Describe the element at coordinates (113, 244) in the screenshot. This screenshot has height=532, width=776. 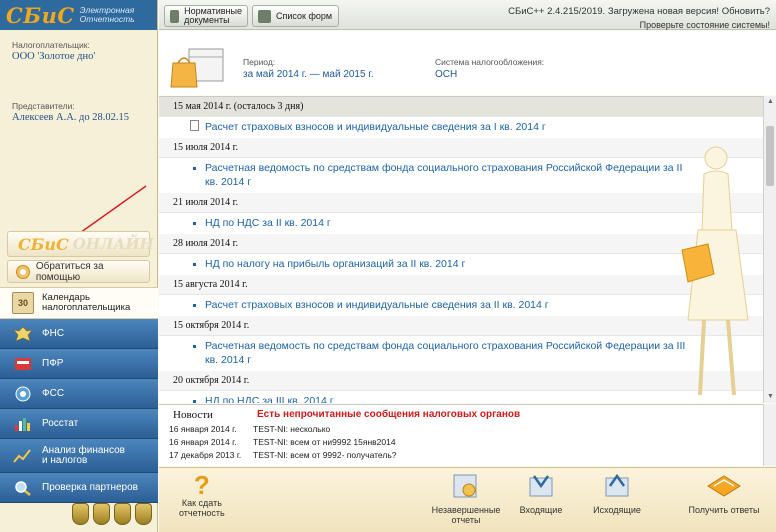
I see `online-button-part2: ОНЛАЙН` at that location.